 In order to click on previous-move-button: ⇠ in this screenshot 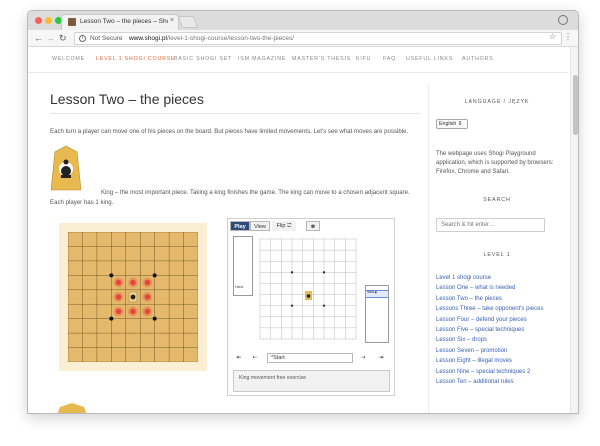, I will do `click(255, 358)`.